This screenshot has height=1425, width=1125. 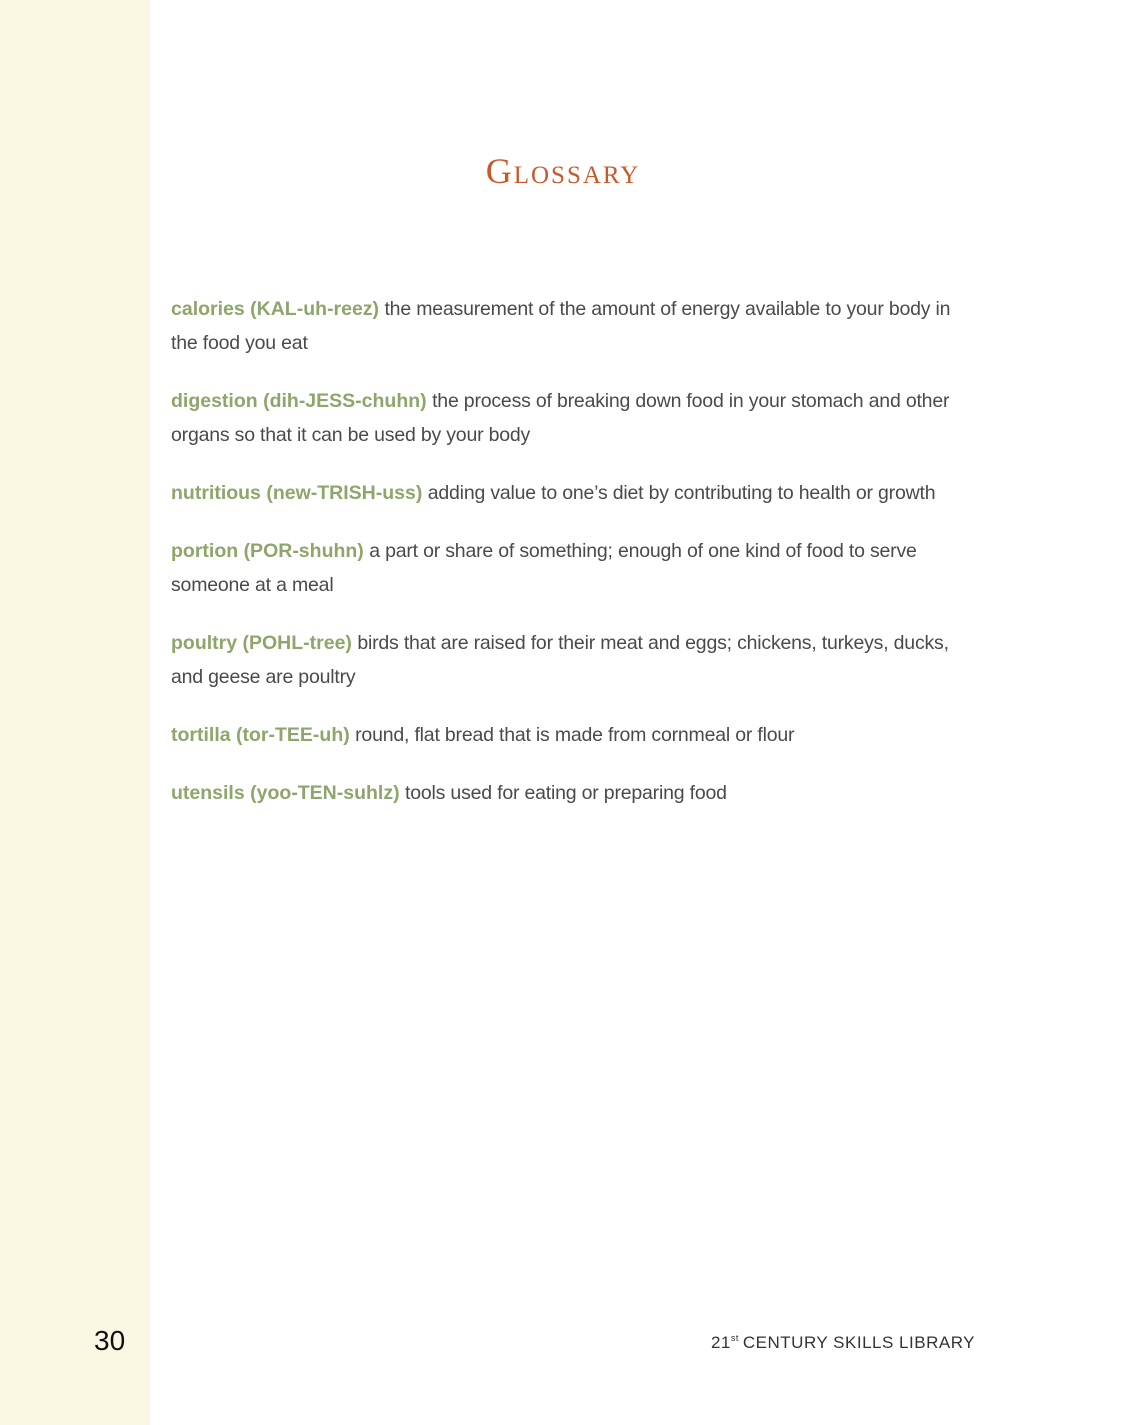 I want to click on page-title: Glossary, so click(x=563, y=171).